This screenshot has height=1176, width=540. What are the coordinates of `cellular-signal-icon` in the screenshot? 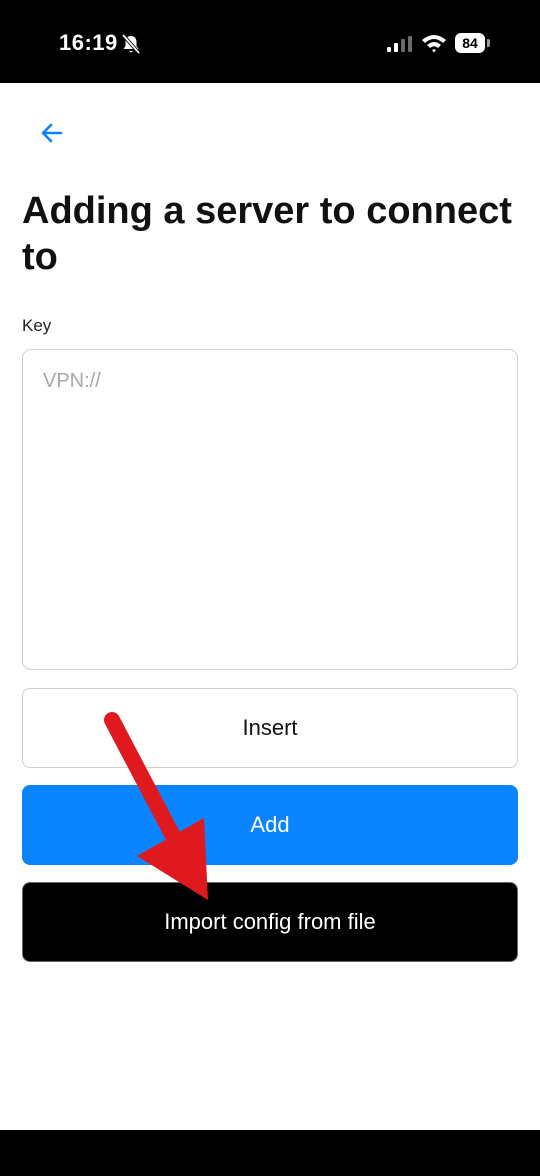 It's located at (399, 44).